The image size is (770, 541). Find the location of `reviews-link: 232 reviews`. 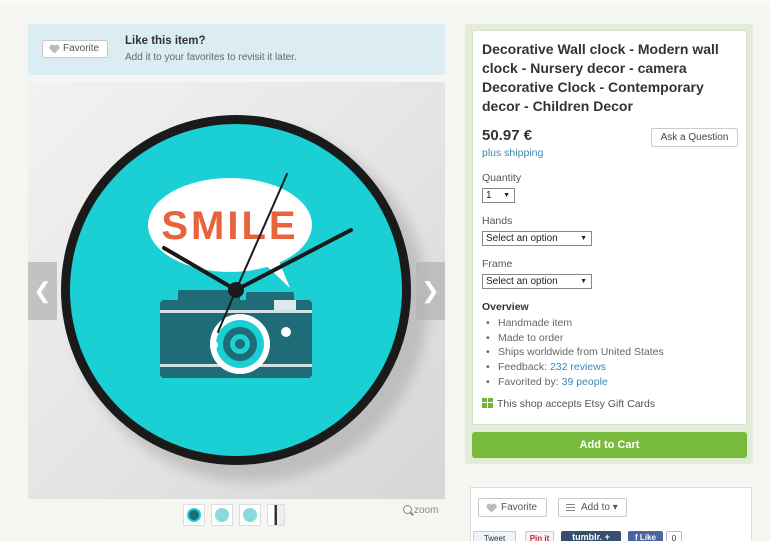

reviews-link: 232 reviews is located at coordinates (578, 367).